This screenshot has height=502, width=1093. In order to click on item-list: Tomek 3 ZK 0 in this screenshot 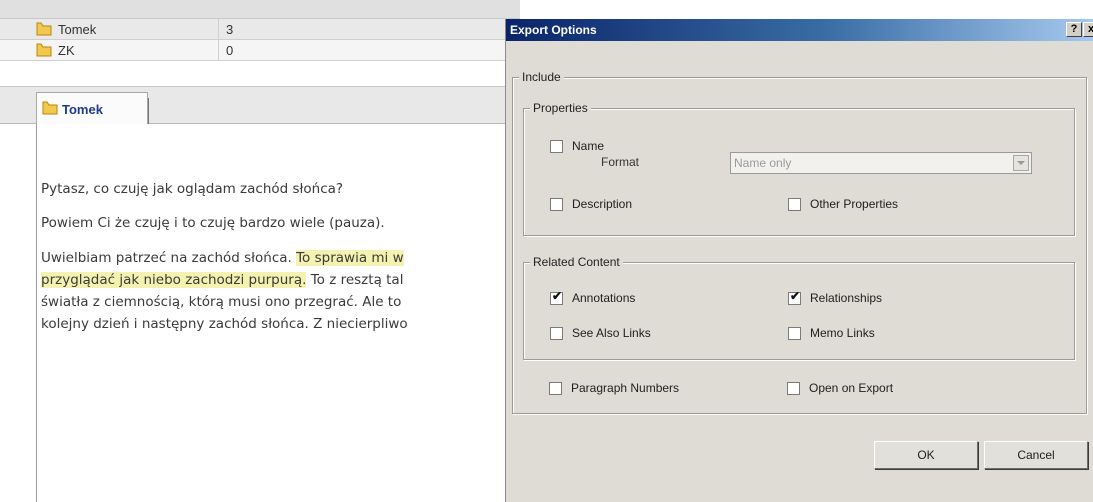, I will do `click(260, 33)`.